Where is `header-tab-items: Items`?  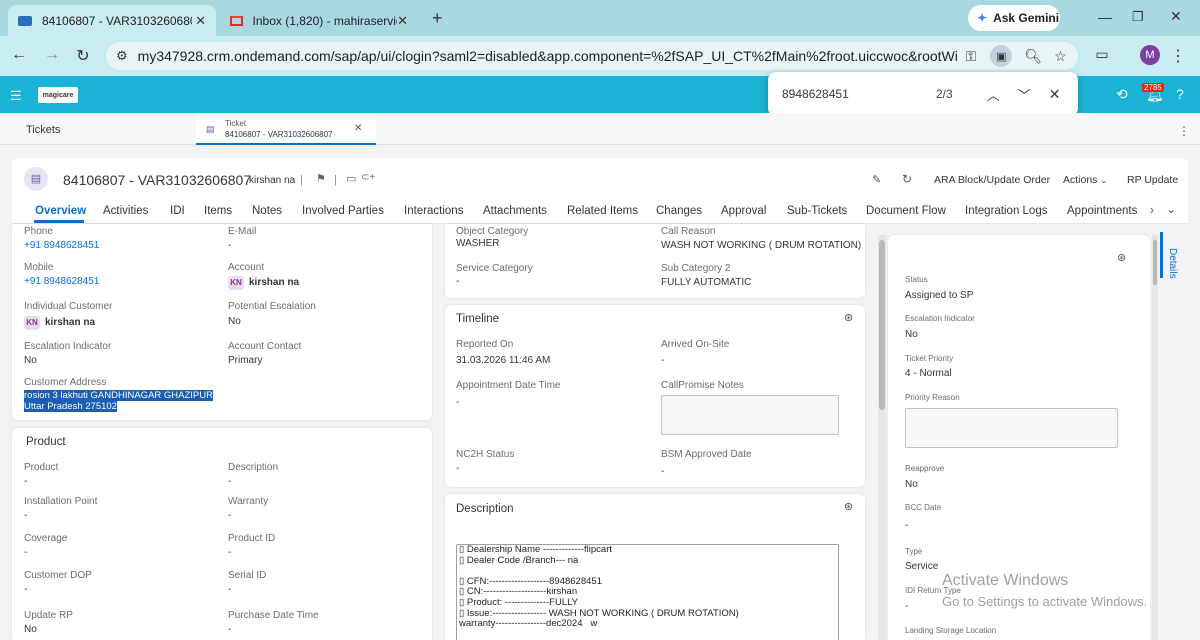
header-tab-items: Items is located at coordinates (218, 211).